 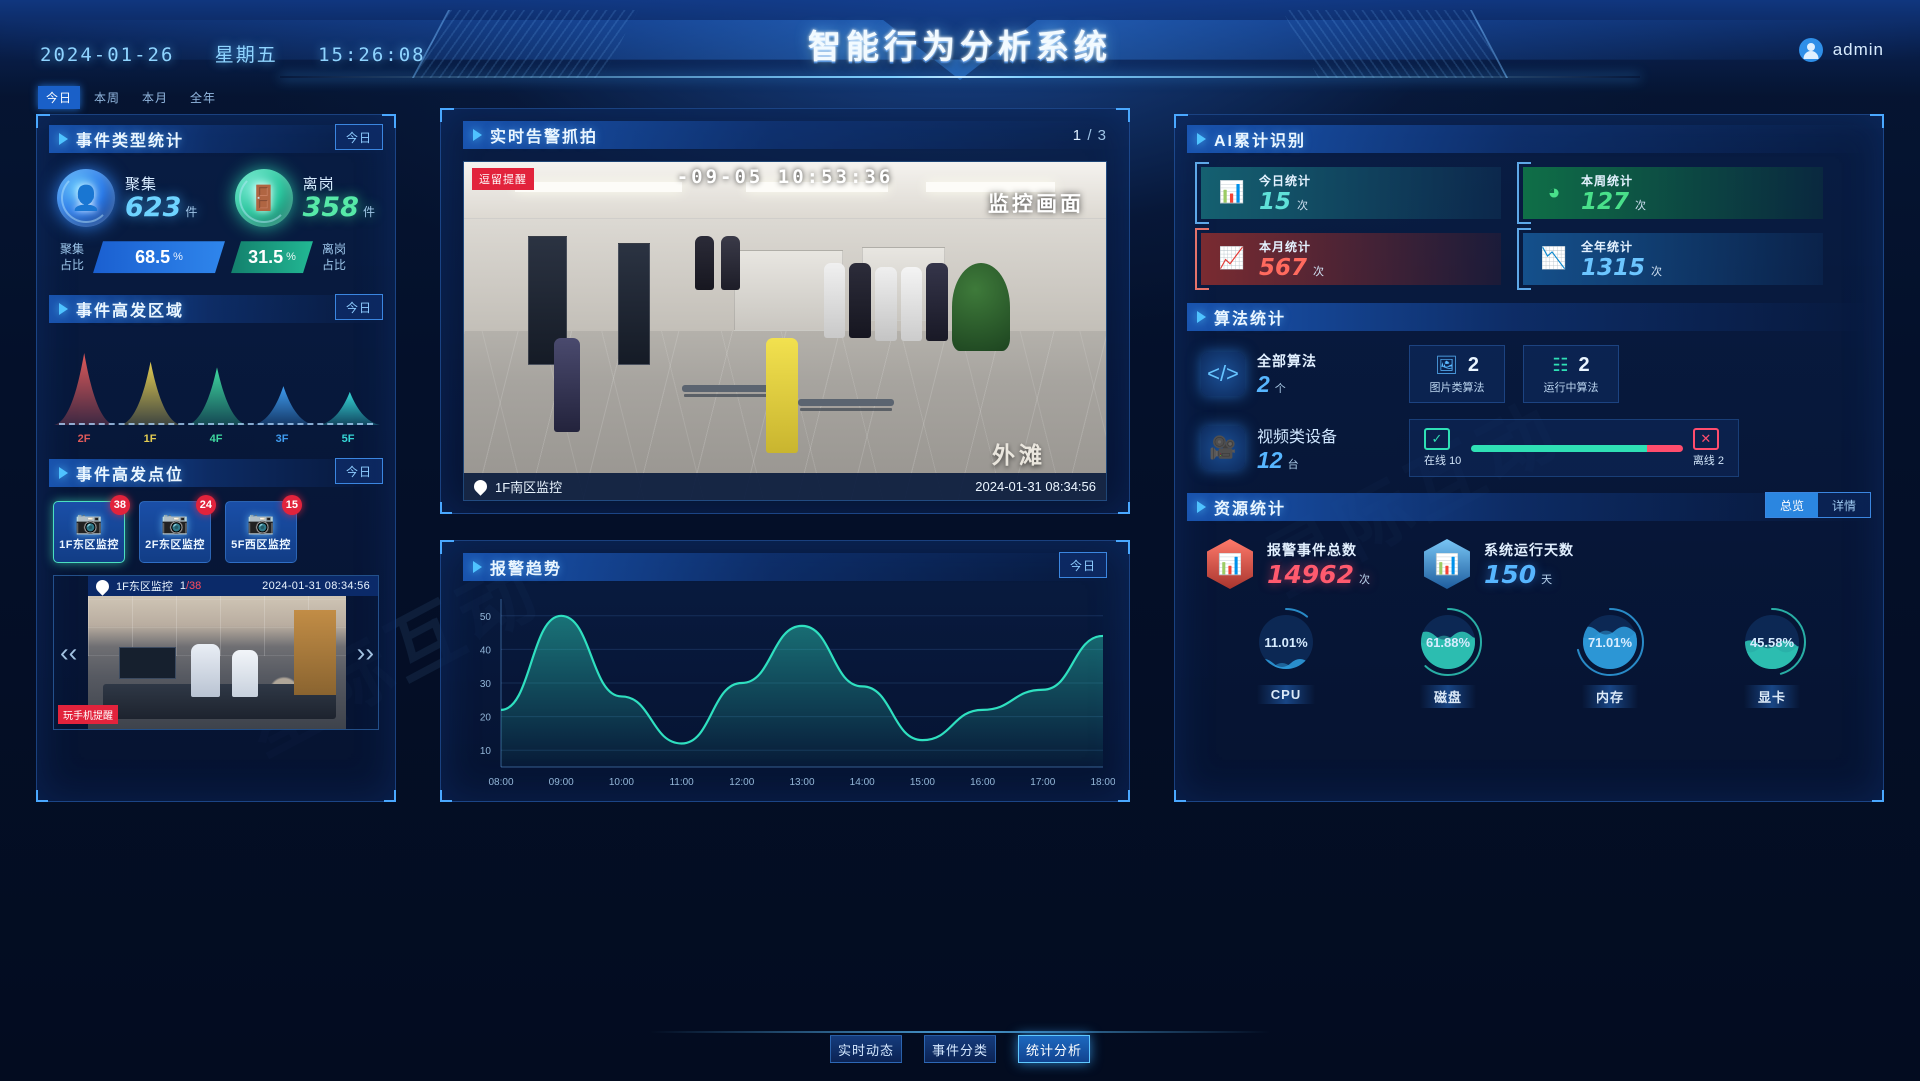 I want to click on trend-y-tick: 20, so click(x=486, y=718).